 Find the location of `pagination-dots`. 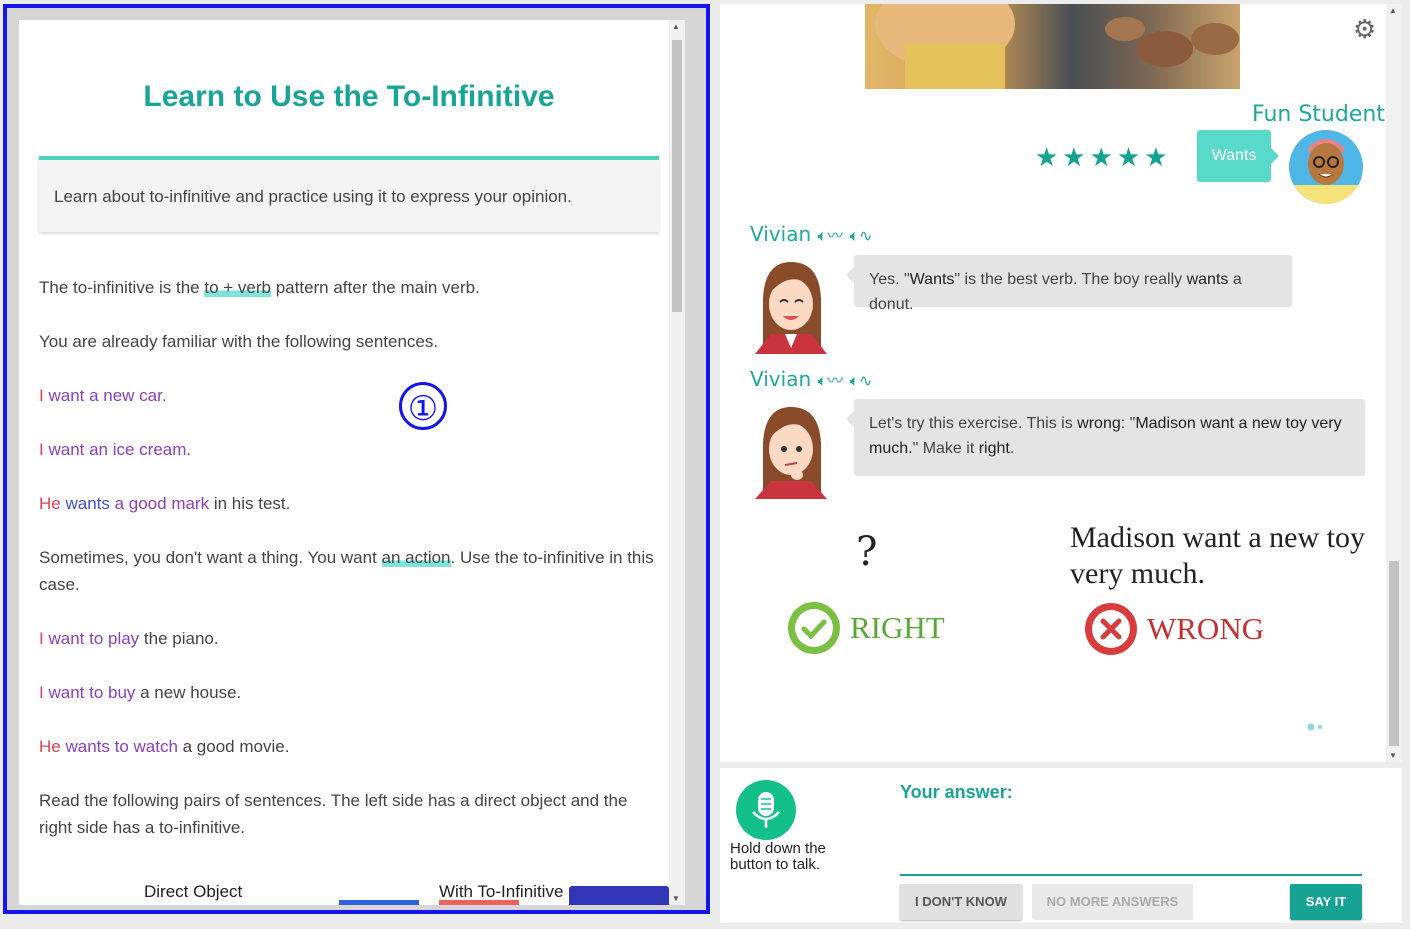

pagination-dots is located at coordinates (1314, 727).